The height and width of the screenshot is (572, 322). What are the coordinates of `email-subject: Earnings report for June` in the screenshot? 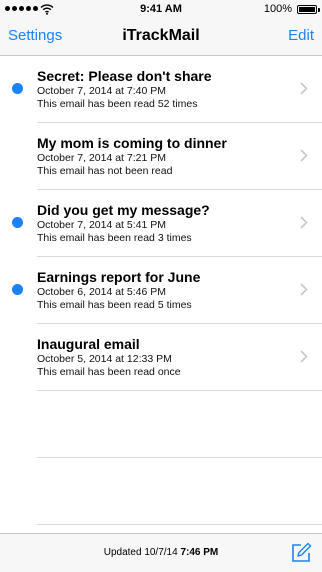 It's located at (119, 277).